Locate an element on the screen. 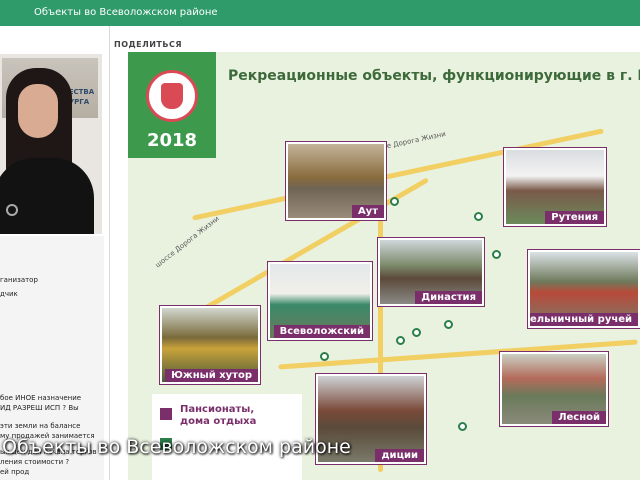 The image size is (640, 480). photo-lesnoy: Лесной is located at coordinates (554, 389).